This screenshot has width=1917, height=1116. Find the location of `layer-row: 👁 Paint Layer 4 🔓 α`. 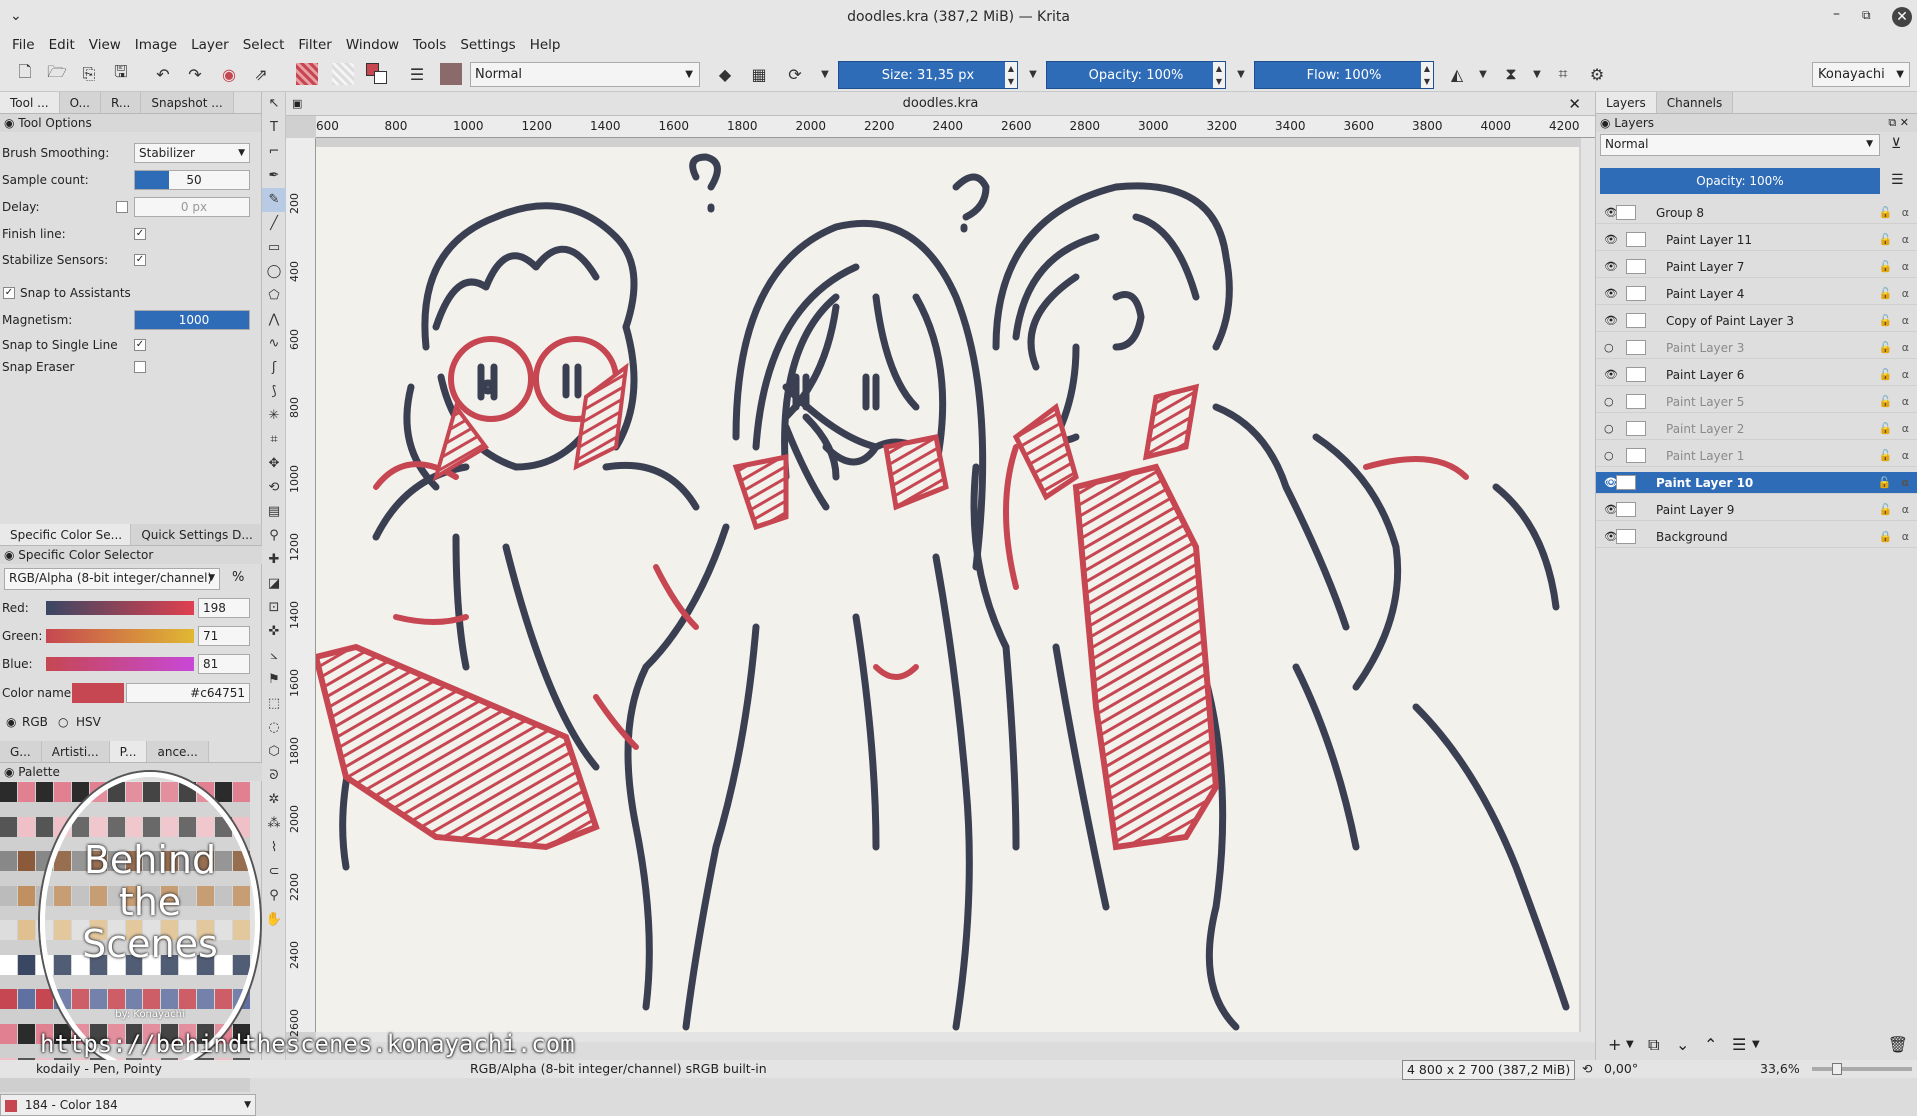

layer-row: 👁 Paint Layer 4 🔓 α is located at coordinates (1756, 294).